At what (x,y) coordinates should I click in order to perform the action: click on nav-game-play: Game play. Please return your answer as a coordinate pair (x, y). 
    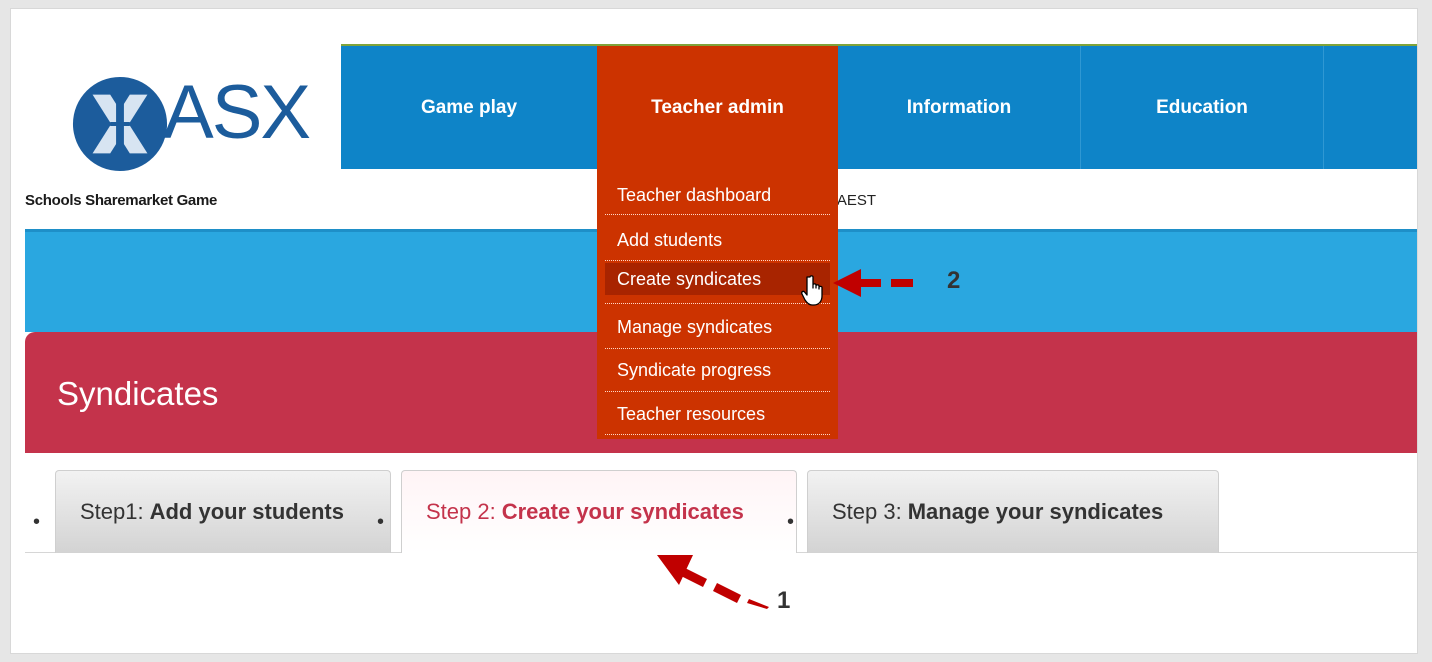
    Looking at the image, I should click on (469, 107).